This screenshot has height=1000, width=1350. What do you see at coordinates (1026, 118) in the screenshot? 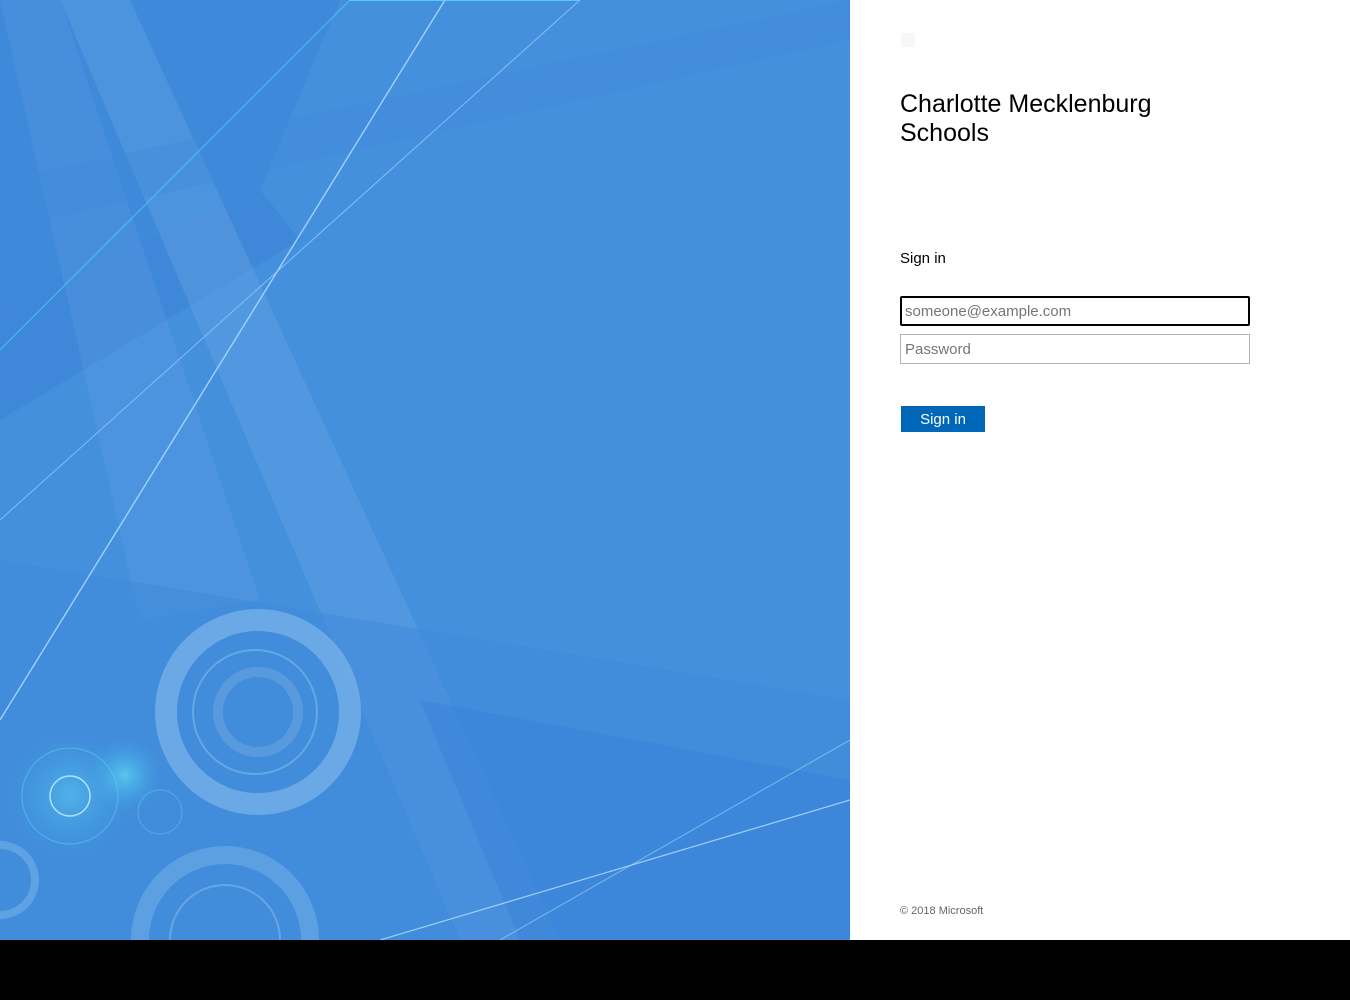
I see `organization-name: Charlotte Mecklenburg Schools` at bounding box center [1026, 118].